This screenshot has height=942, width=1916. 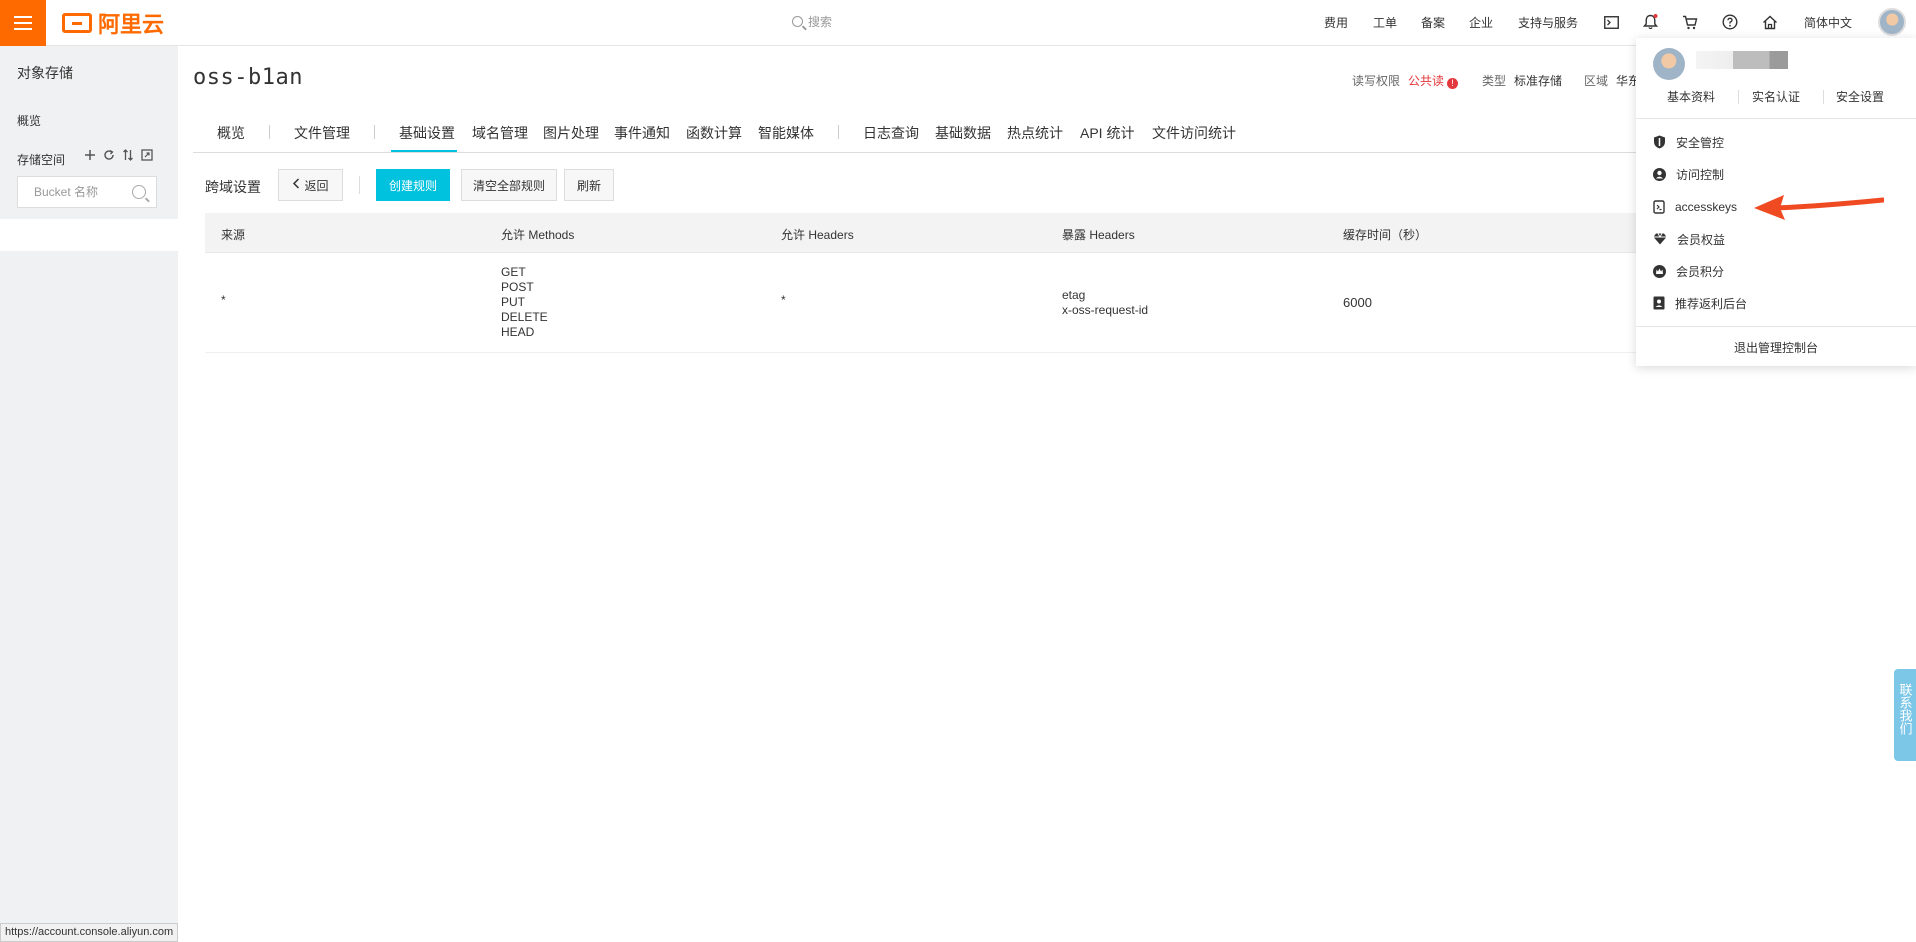 I want to click on back-button: 返回, so click(x=310, y=185).